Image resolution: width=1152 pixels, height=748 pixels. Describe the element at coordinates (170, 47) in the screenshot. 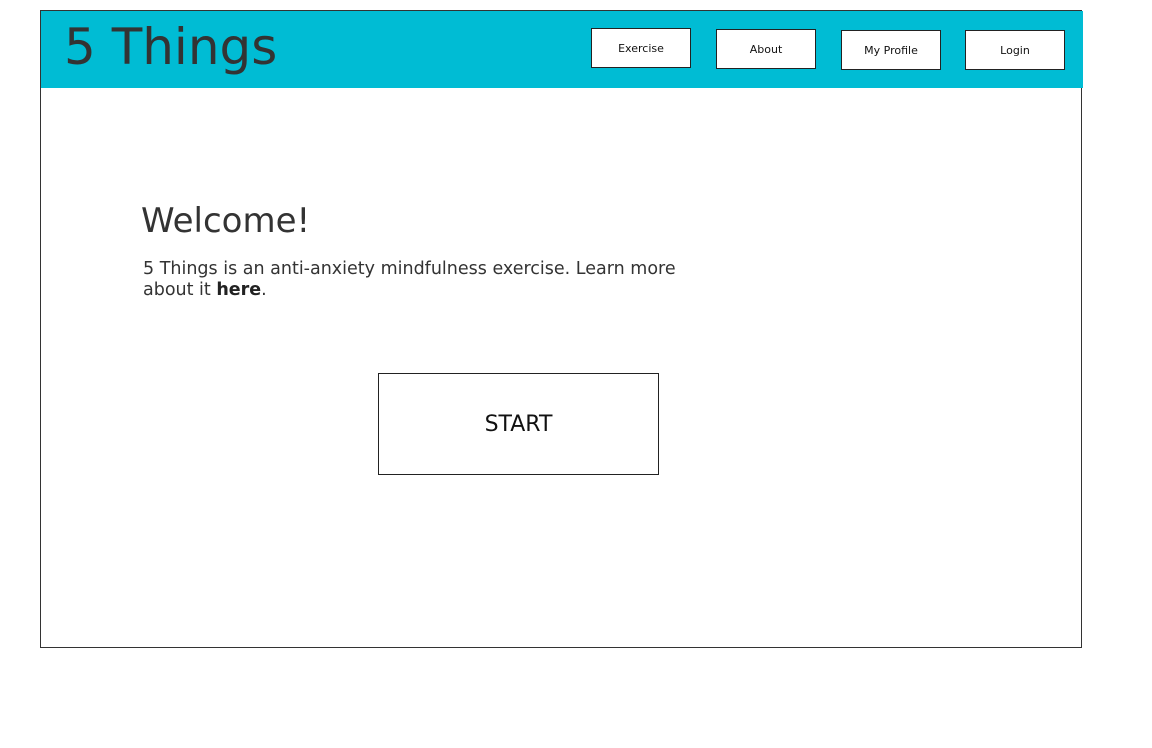

I see `site-logo: 5 Things` at that location.